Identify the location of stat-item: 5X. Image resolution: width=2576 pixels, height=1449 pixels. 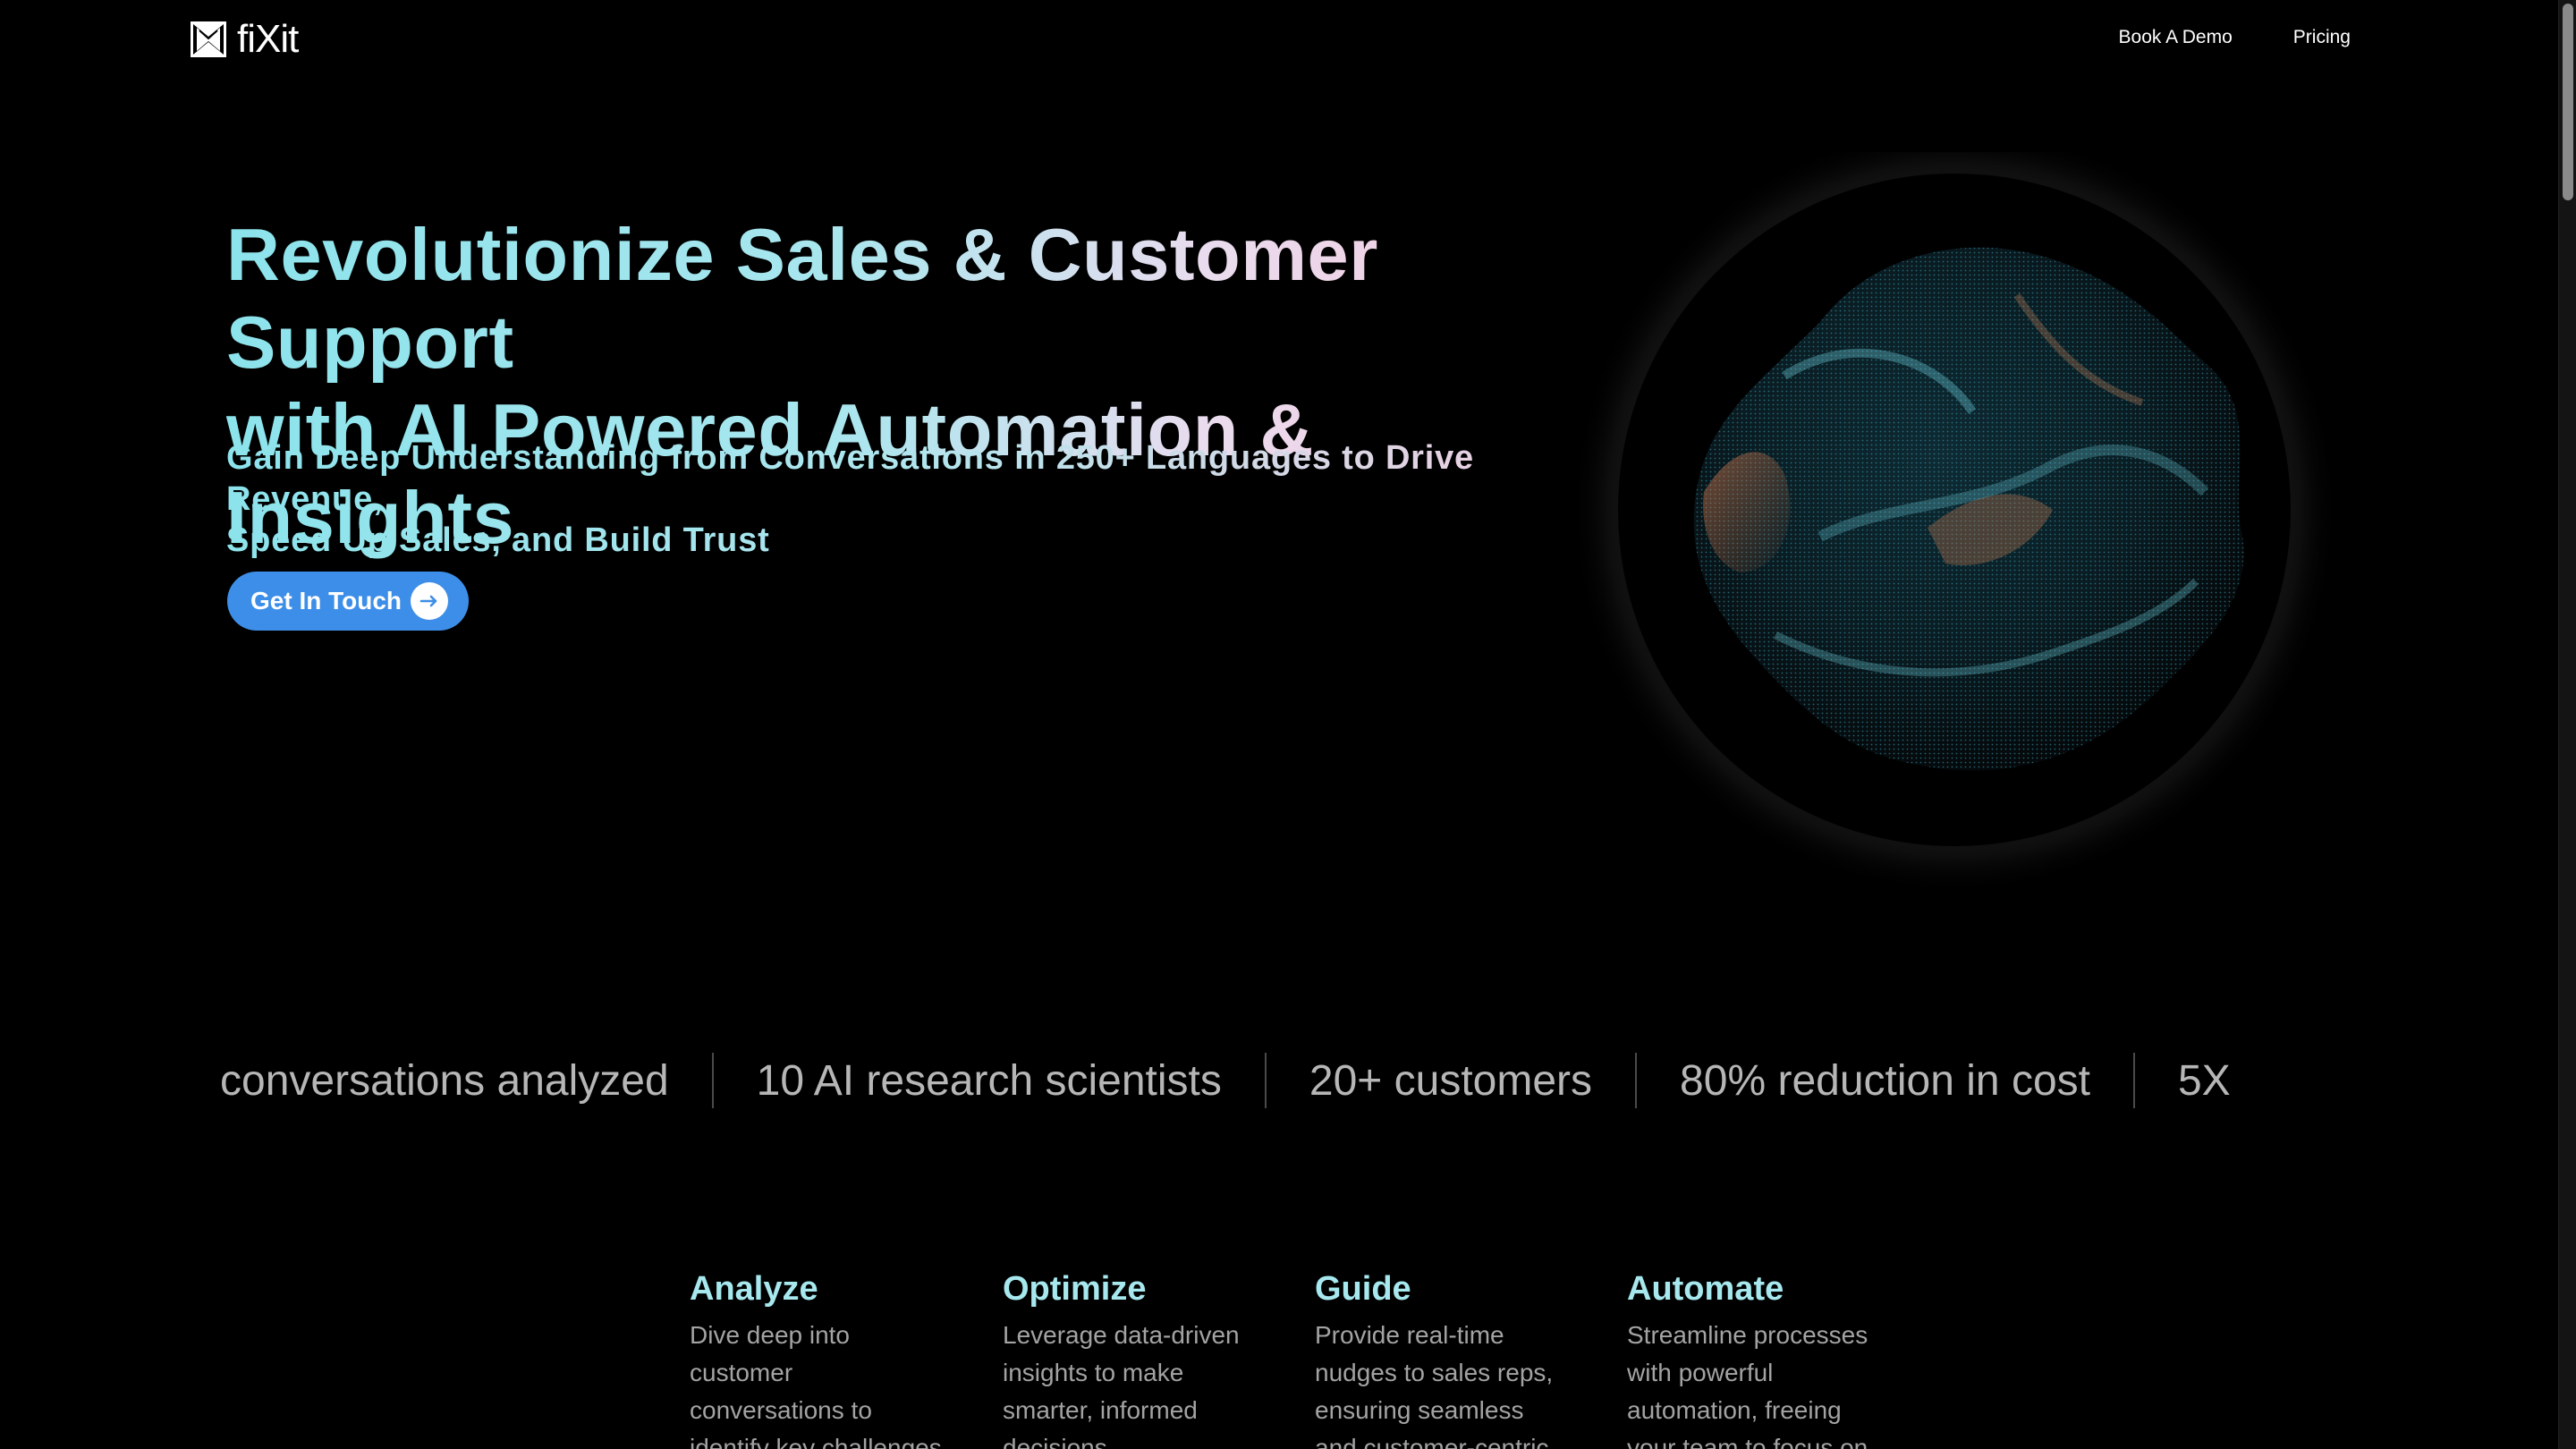
(2204, 1080).